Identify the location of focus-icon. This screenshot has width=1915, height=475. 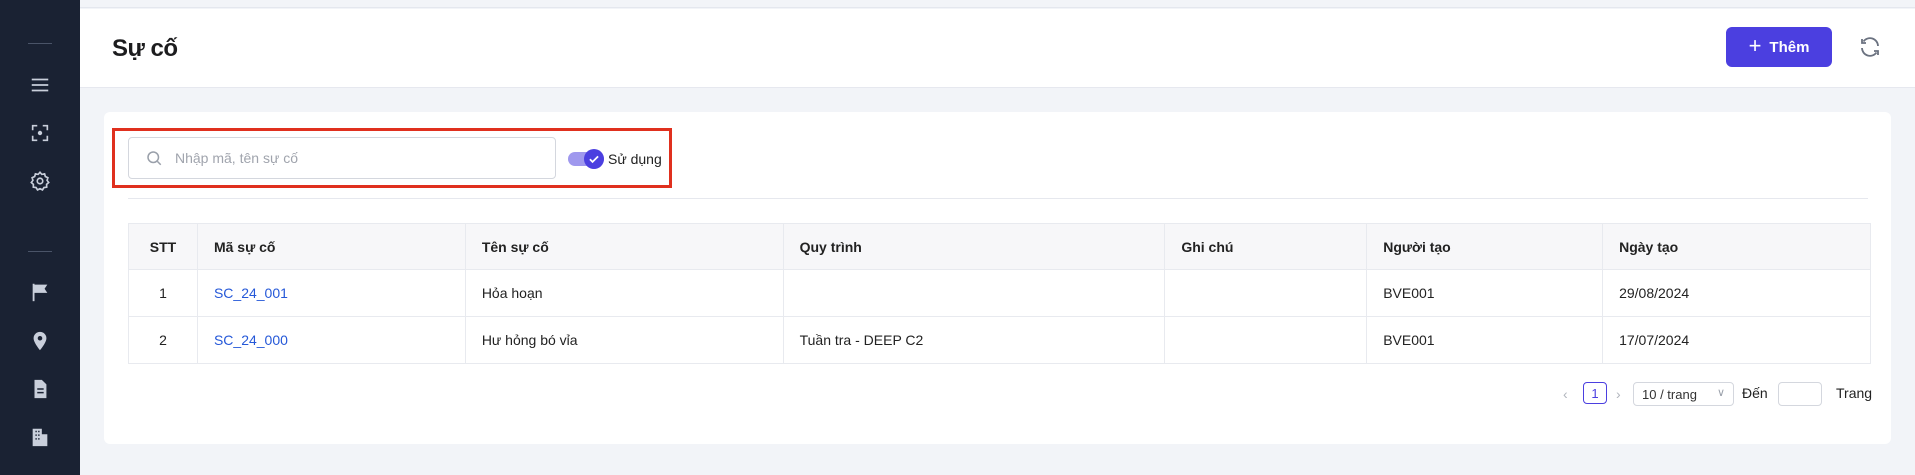
(40, 133).